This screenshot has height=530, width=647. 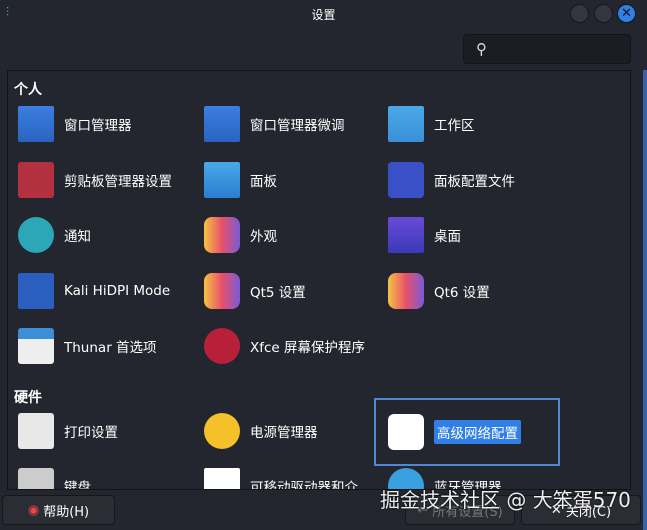 I want to click on minimize-button, so click(x=579, y=13).